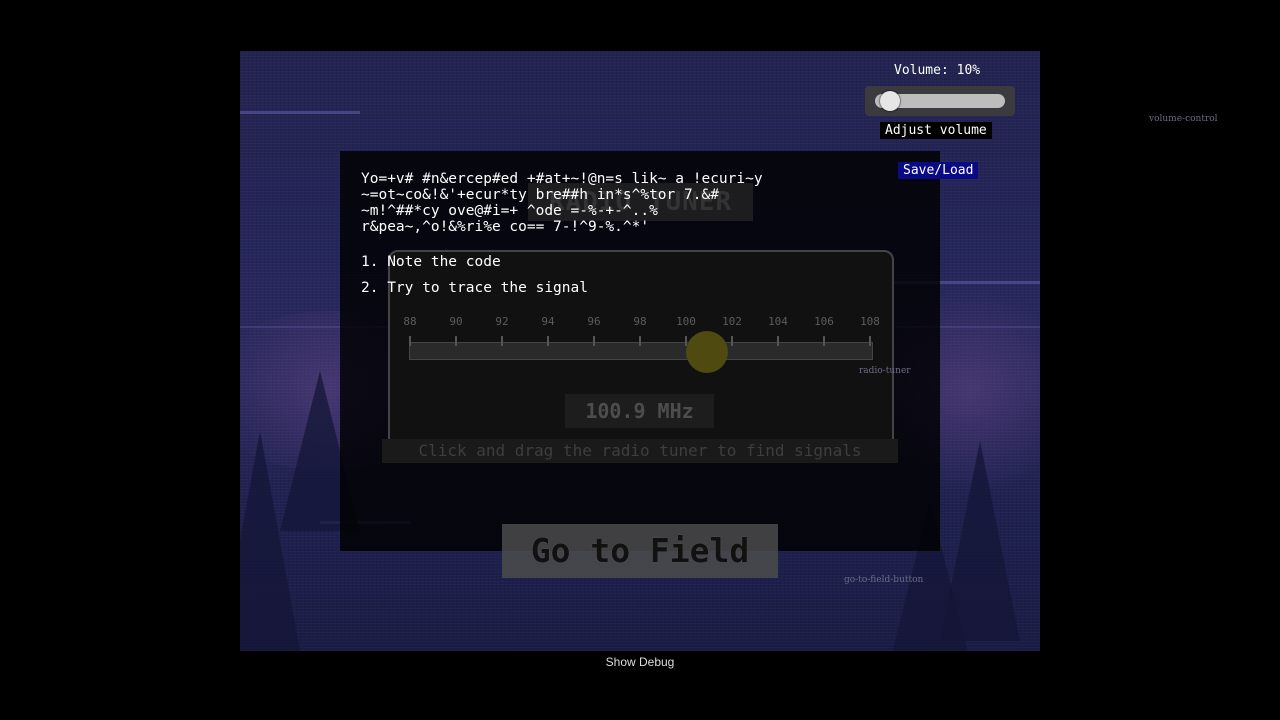 Image resolution: width=1280 pixels, height=720 pixels. Describe the element at coordinates (300, 112) in the screenshot. I see `scene-streak` at that location.